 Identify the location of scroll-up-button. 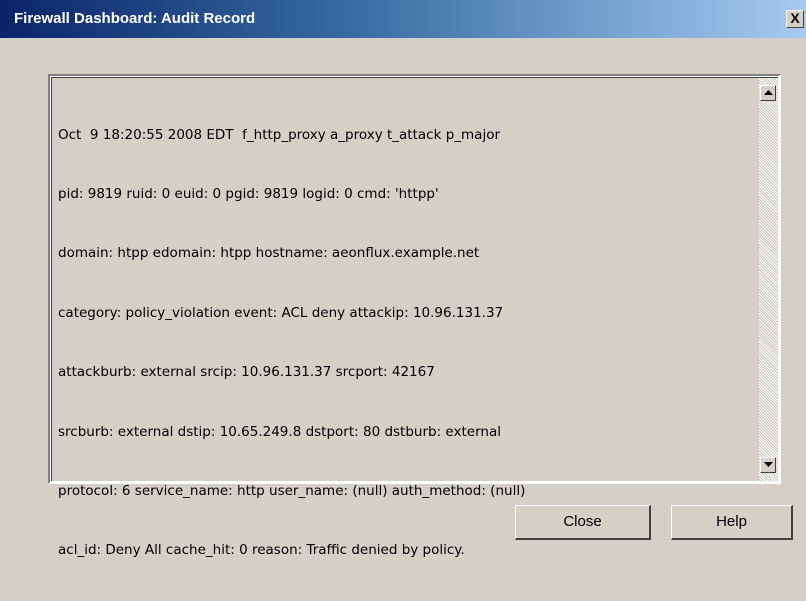
(768, 93).